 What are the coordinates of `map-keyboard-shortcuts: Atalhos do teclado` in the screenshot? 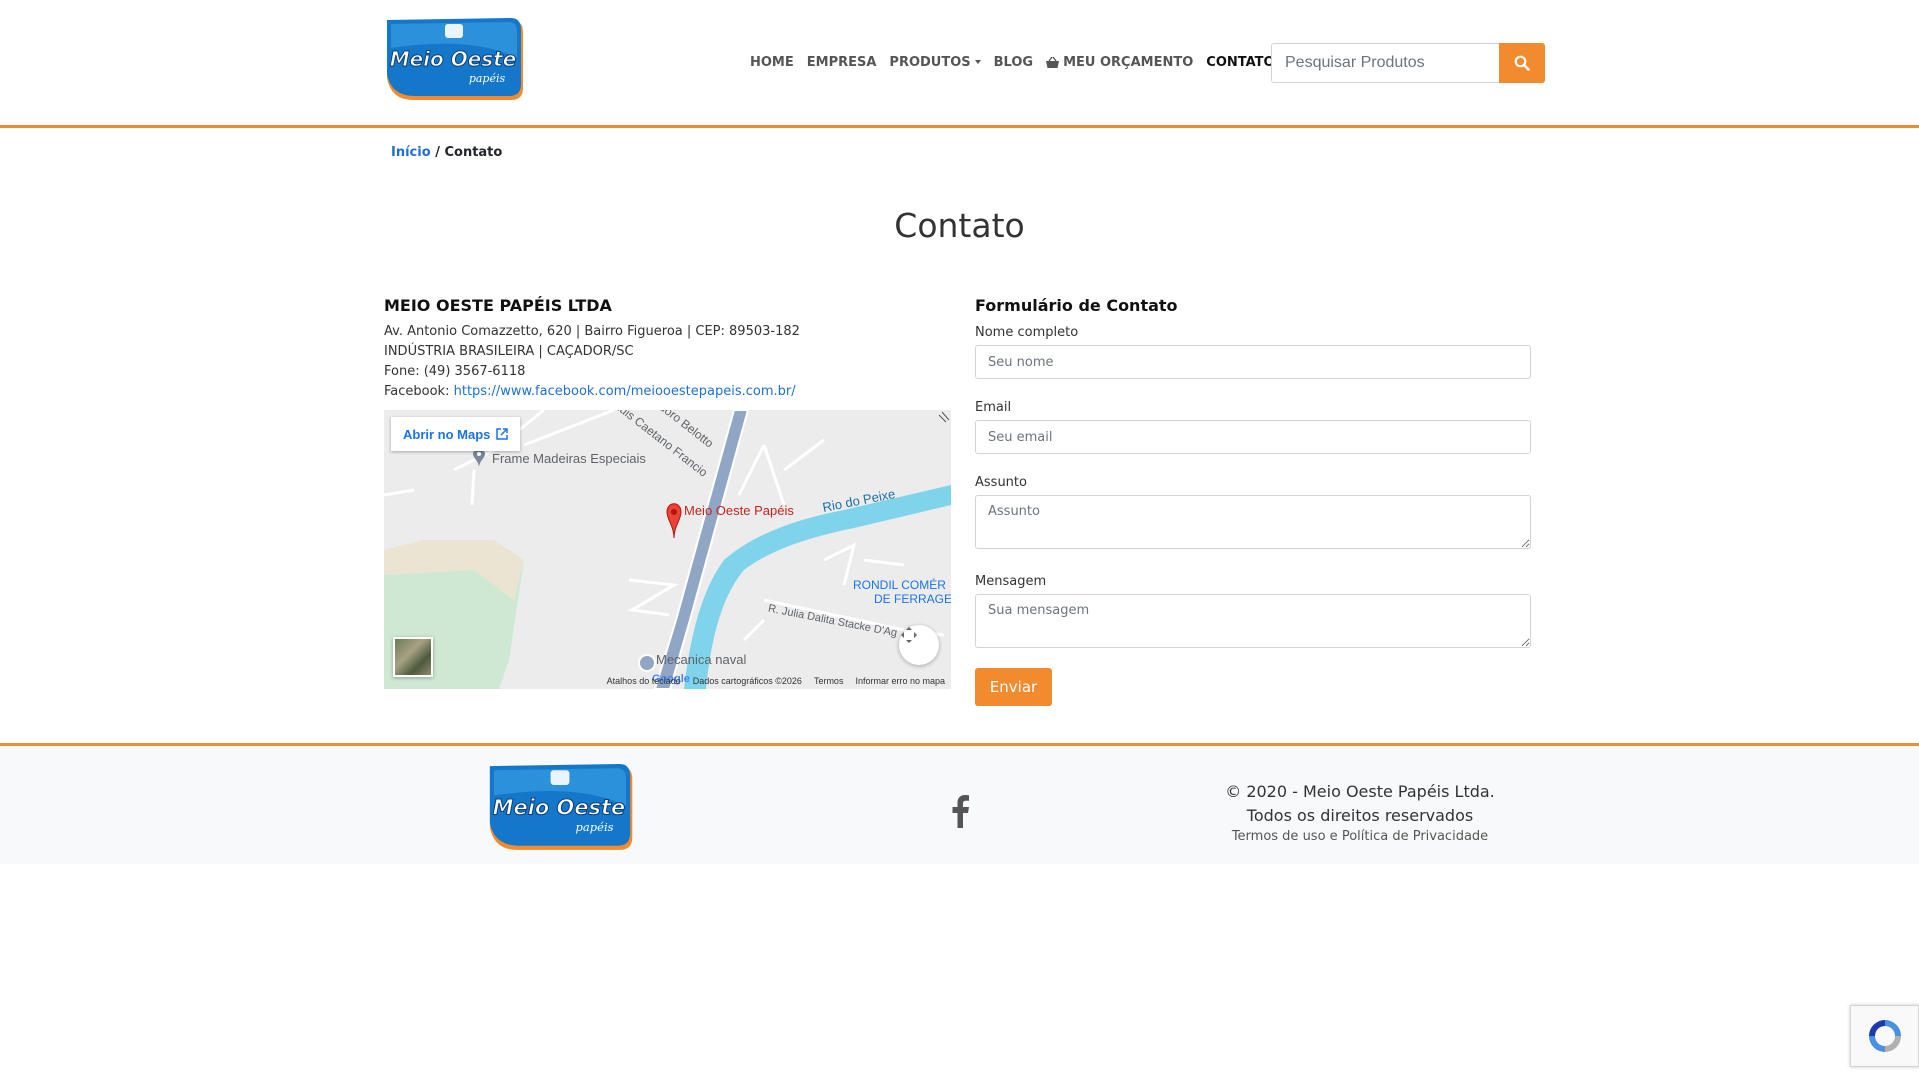 It's located at (644, 681).